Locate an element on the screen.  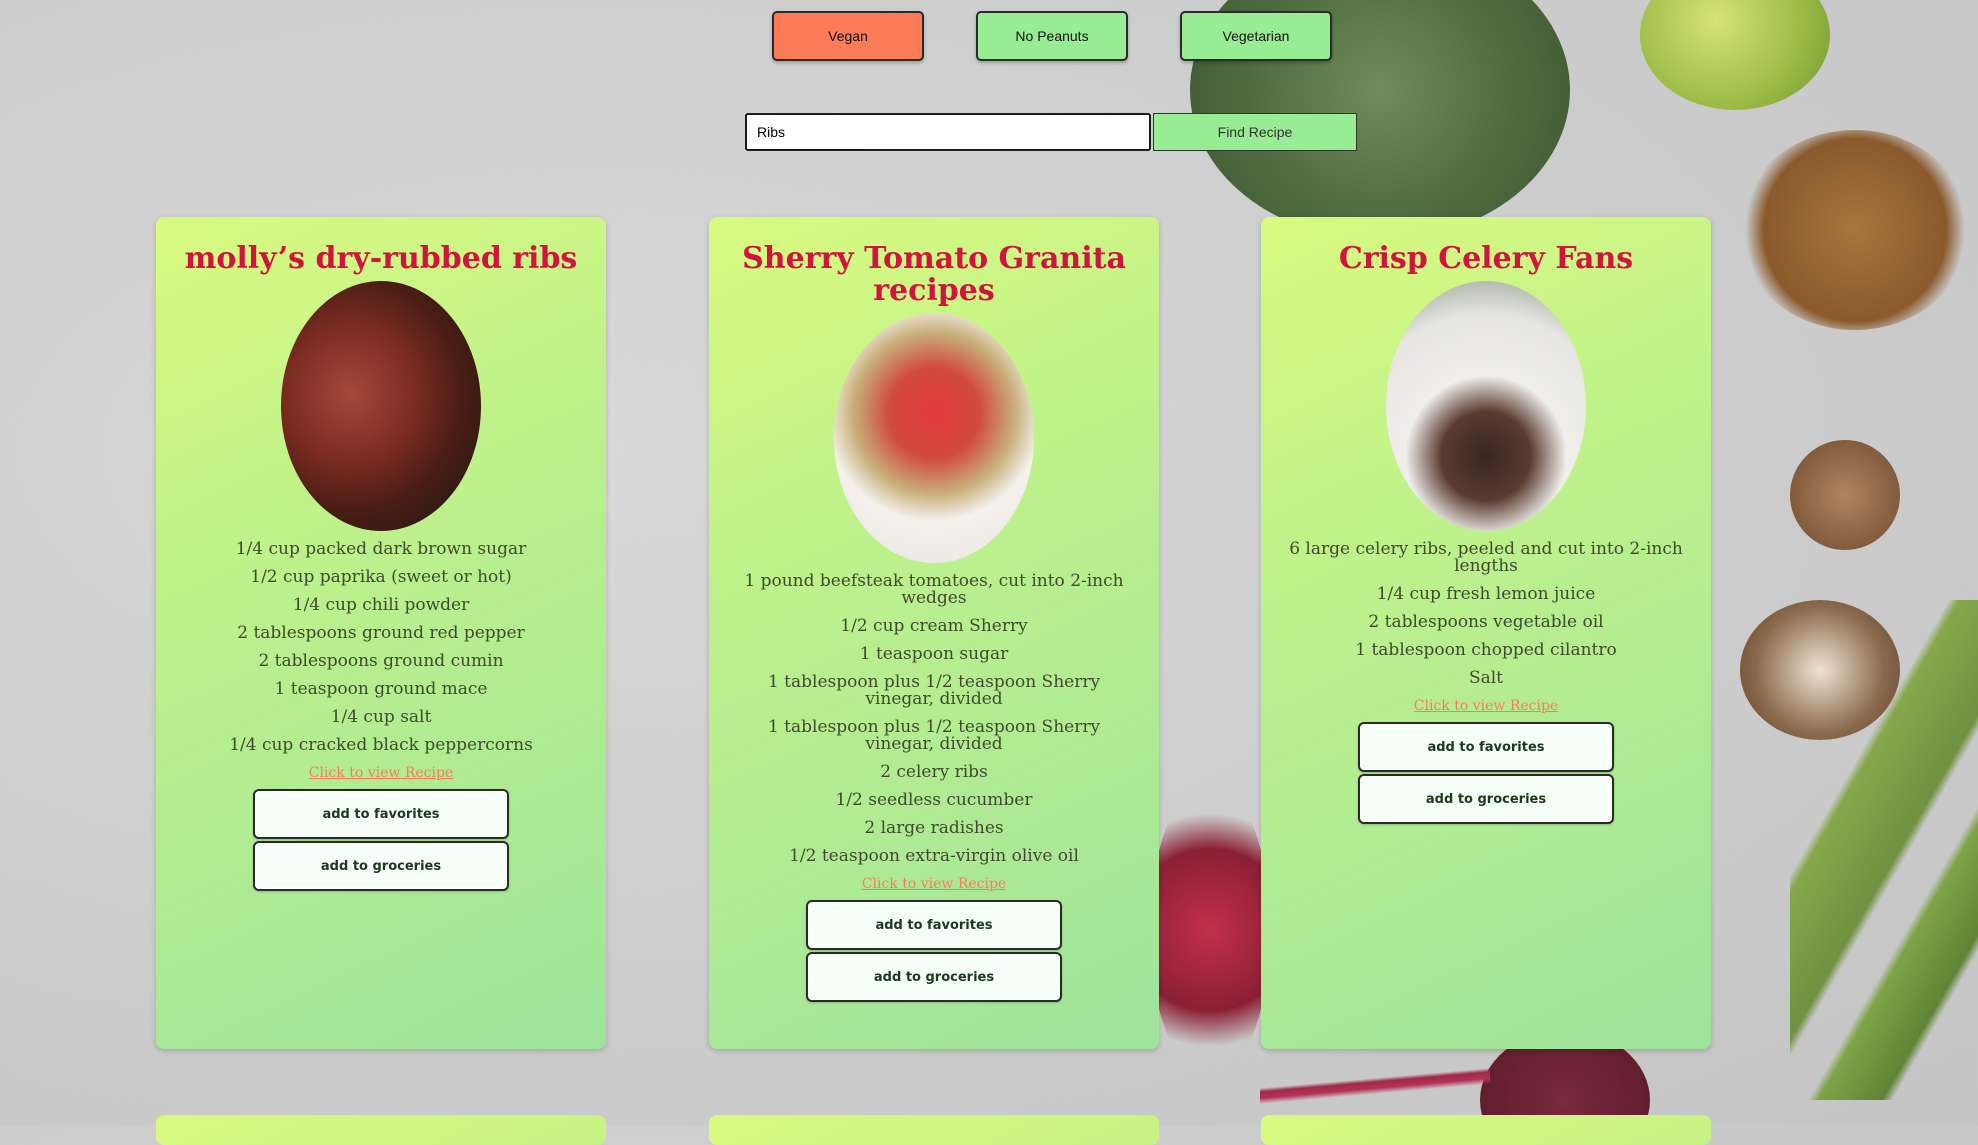
search-bar: Find Recipe is located at coordinates (1051, 132).